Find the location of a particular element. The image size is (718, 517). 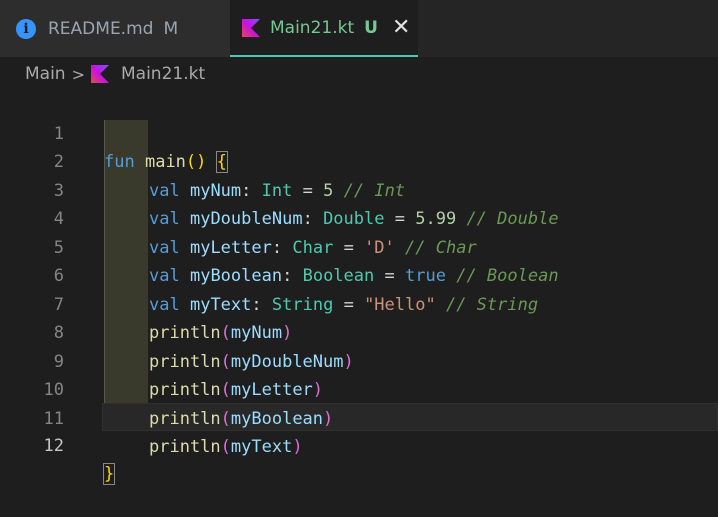

close-icon: ✕ is located at coordinates (401, 27).